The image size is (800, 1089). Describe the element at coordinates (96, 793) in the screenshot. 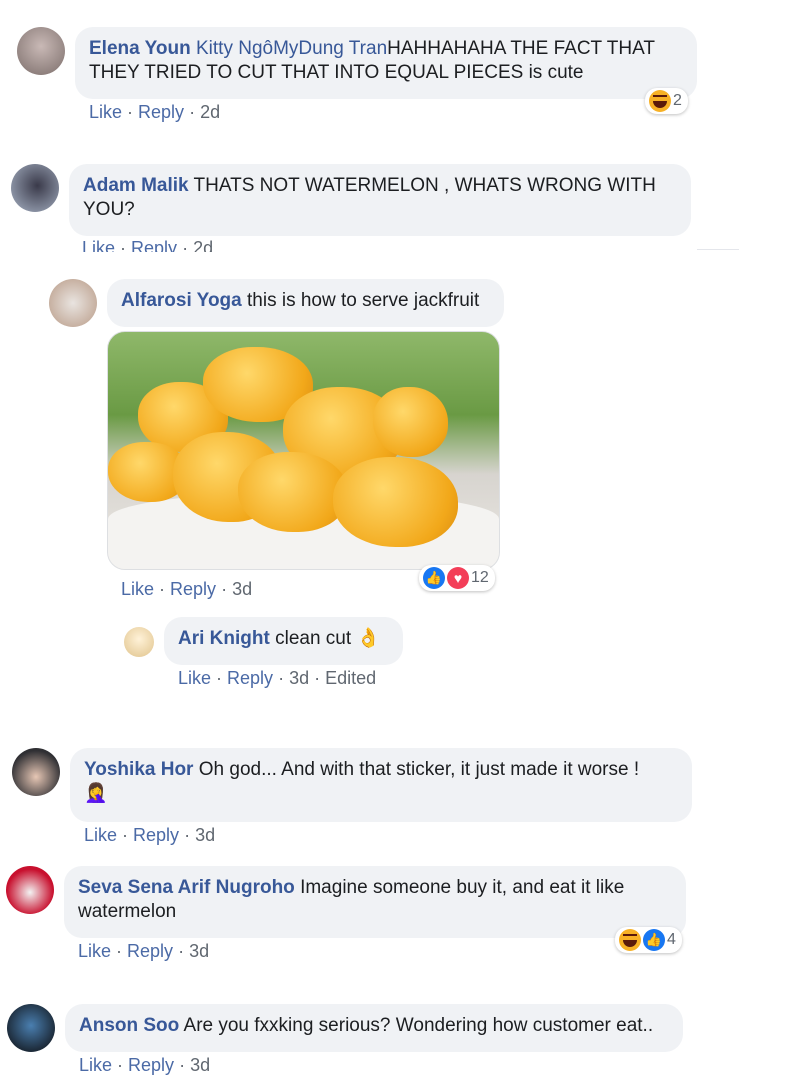

I see `facepalm-icon: 🤦‍♀️` at that location.